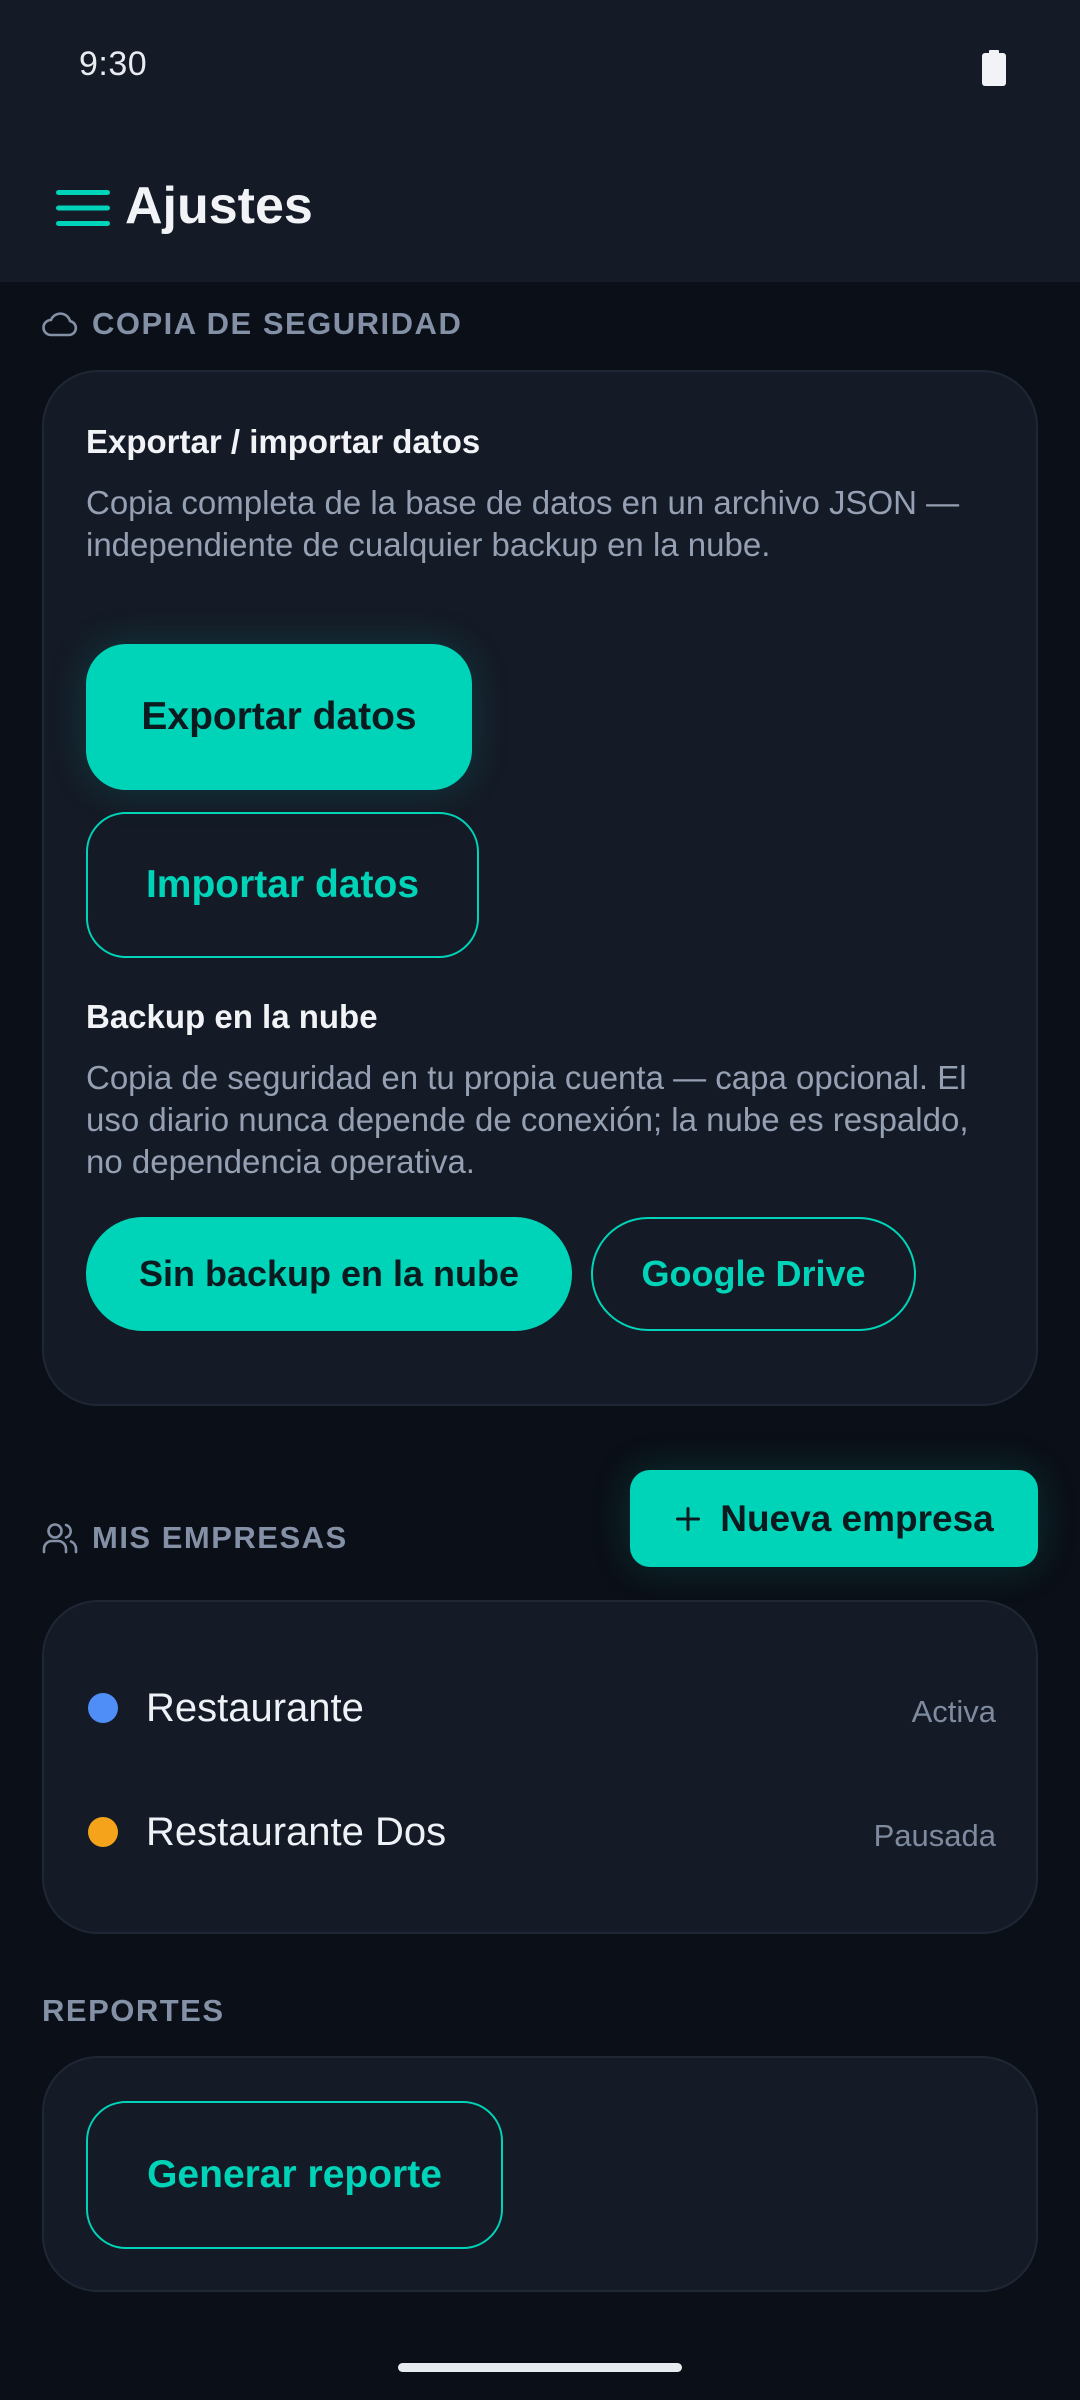 This screenshot has width=1080, height=2400. I want to click on section-header-companies: MIS EMPRESAS, so click(195, 1538).